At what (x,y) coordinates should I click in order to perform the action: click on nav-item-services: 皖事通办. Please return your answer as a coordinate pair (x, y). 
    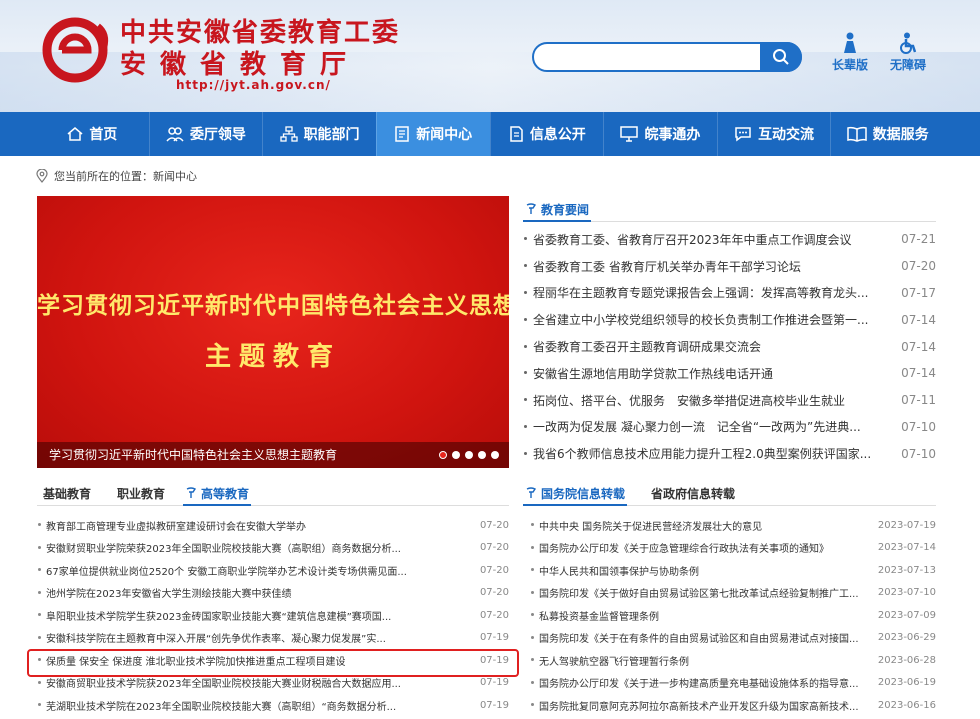
    Looking at the image, I should click on (660, 134).